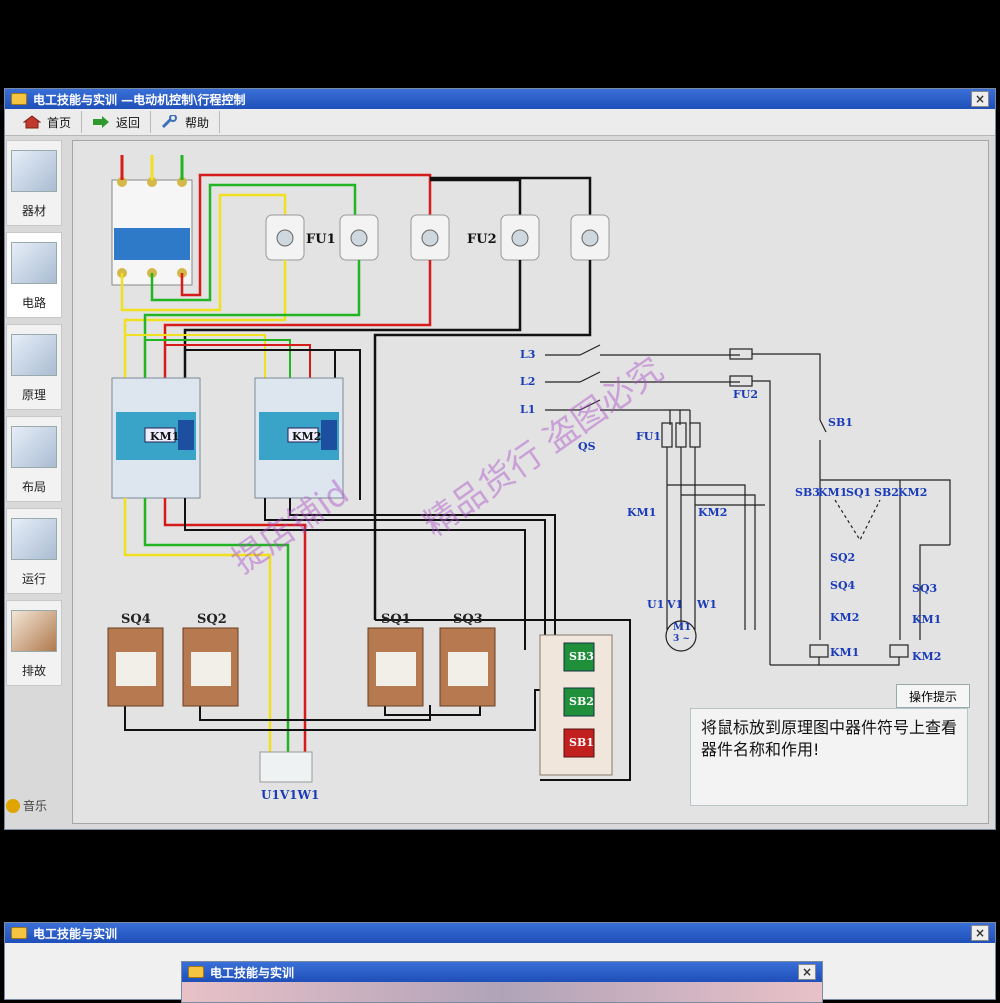 The image size is (1000, 1003). Describe the element at coordinates (500, 933) in the screenshot. I see `second-title-bar: 电工技能与实训 ×` at that location.